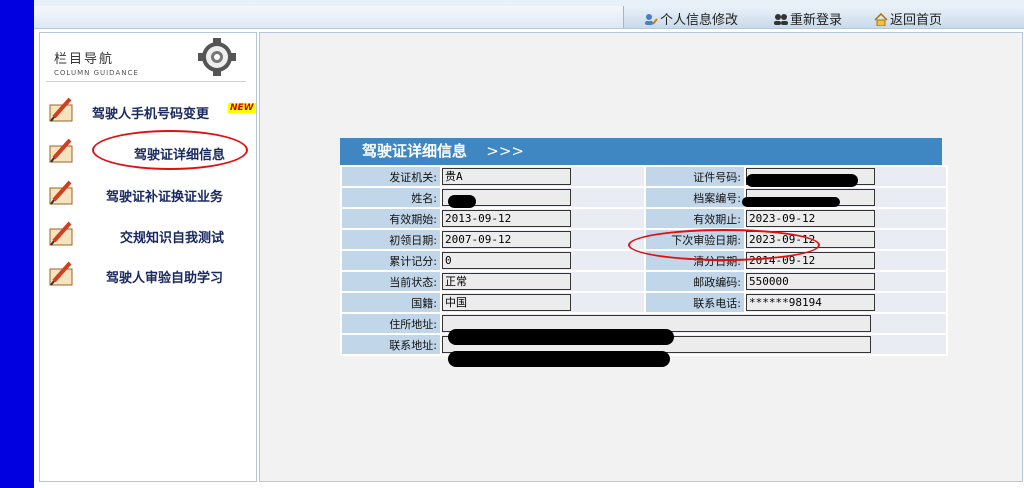 The image size is (1024, 488). I want to click on toolbar-links: 个人信息修改 重新登录 返回首页, so click(823, 17).